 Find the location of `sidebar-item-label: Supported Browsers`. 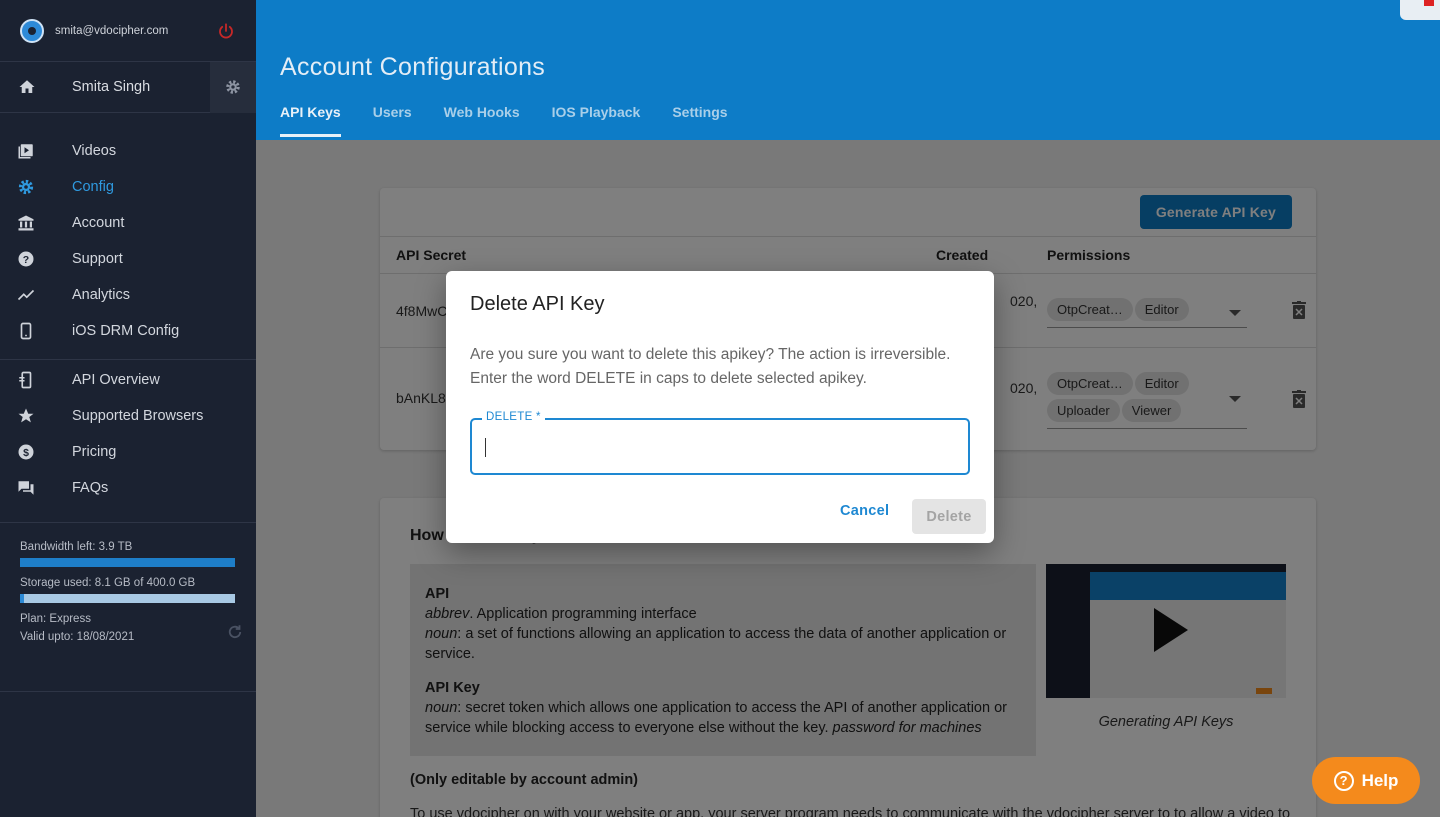

sidebar-item-label: Supported Browsers is located at coordinates (138, 416).